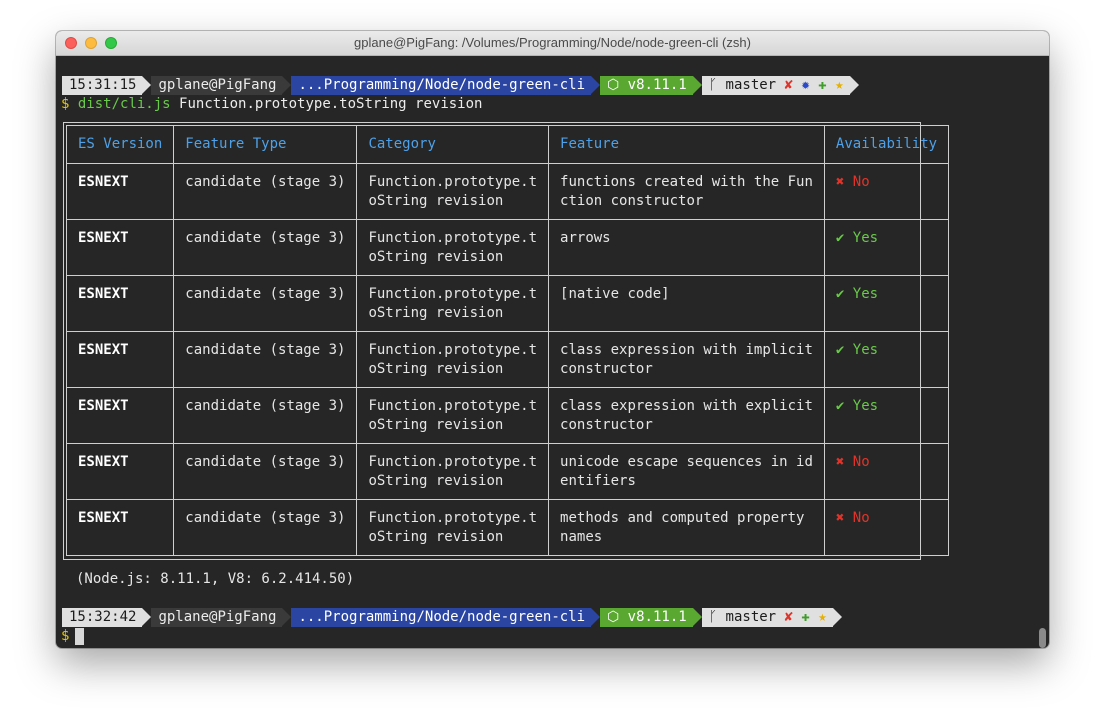  Describe the element at coordinates (80, 636) in the screenshot. I see `text-cursor` at that location.